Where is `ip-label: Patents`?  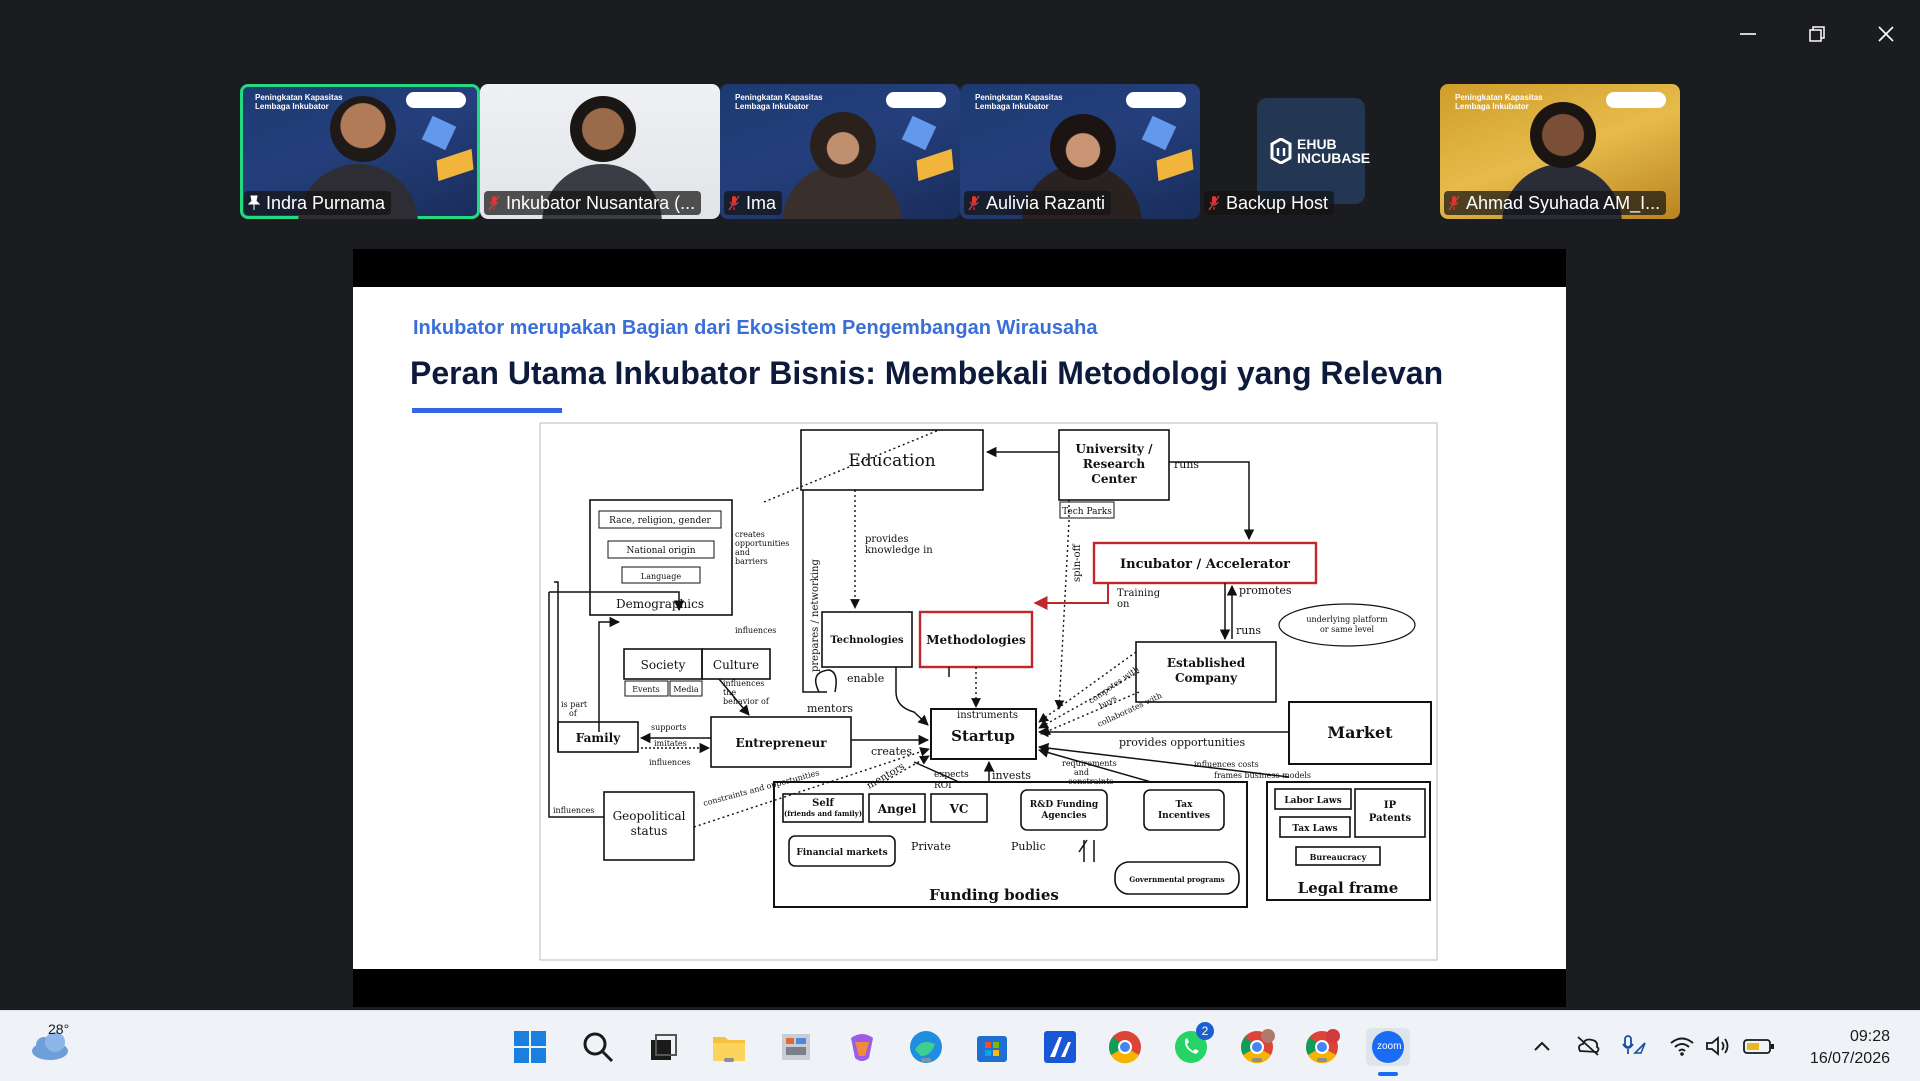 ip-label: Patents is located at coordinates (1390, 818).